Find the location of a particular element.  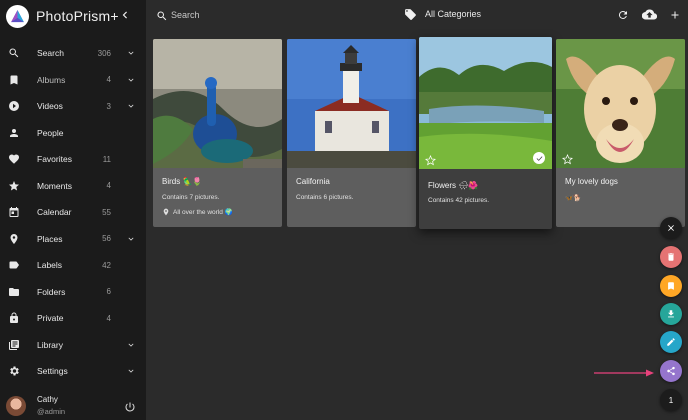

search-input is located at coordinates (246, 15).